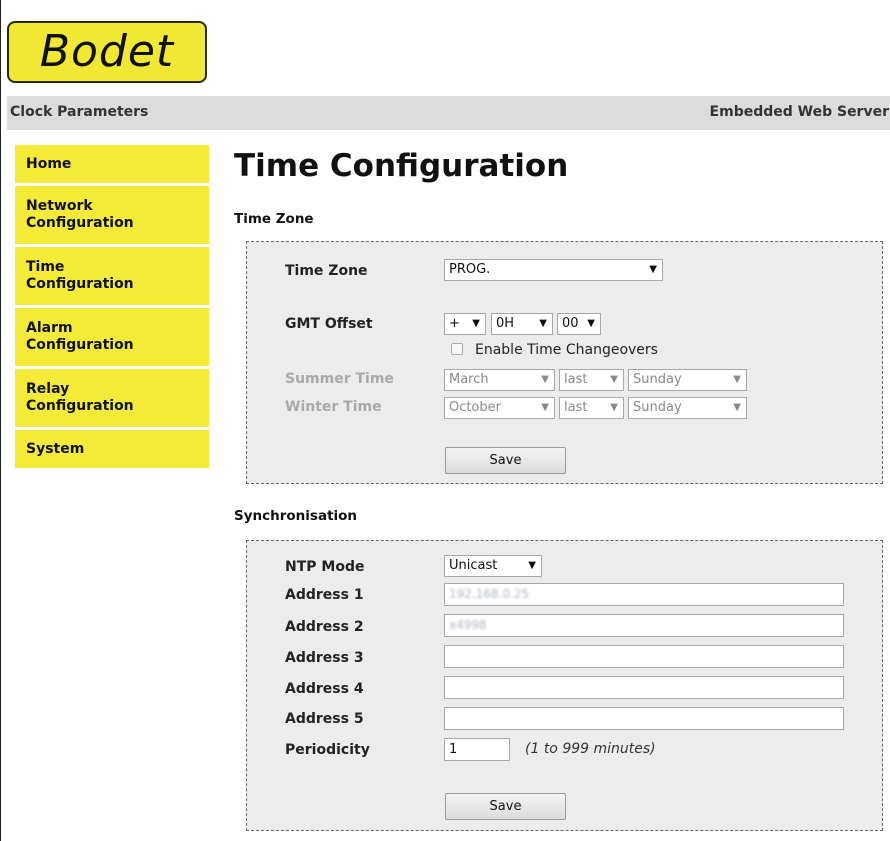 The height and width of the screenshot is (841, 890). Describe the element at coordinates (644, 718) in the screenshot. I see `address-5-input` at that location.